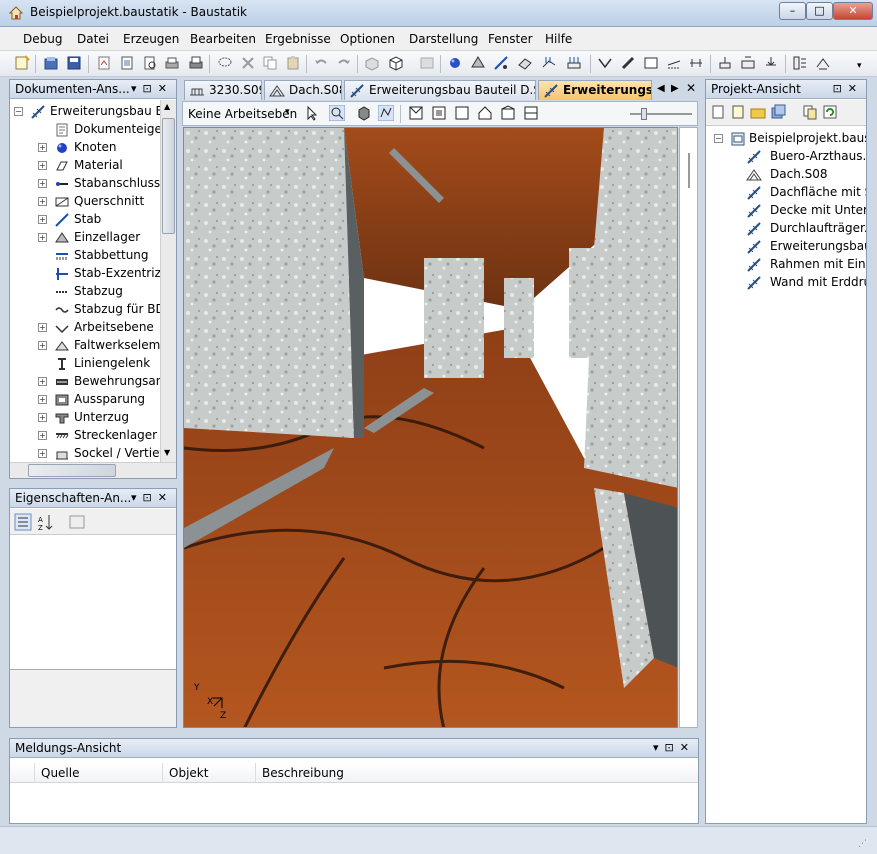 The height and width of the screenshot is (854, 877). Describe the element at coordinates (806, 265) in the screenshot. I see `project-item: Rahmen mit Einzel` at that location.